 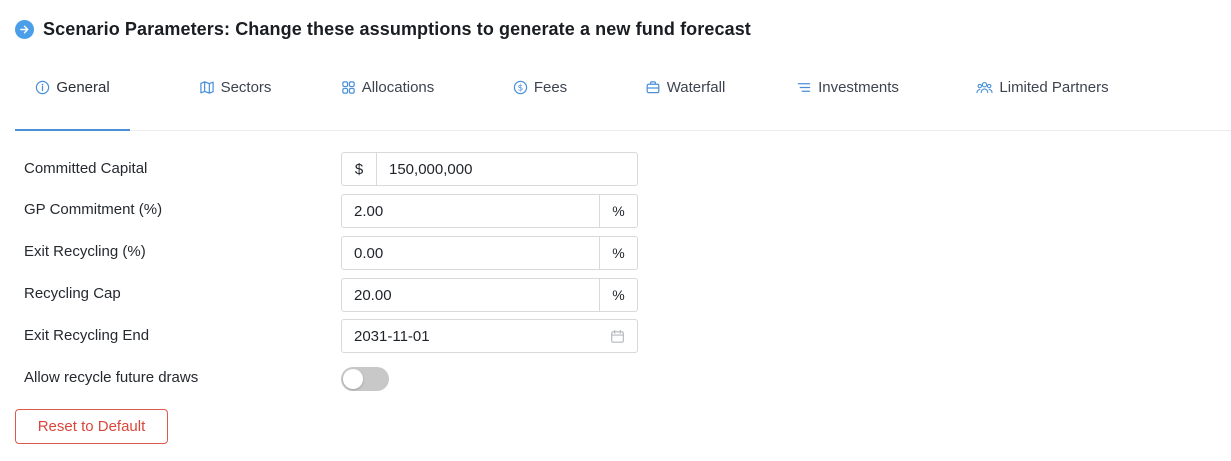 What do you see at coordinates (858, 87) in the screenshot?
I see `tab-label: Investments` at bounding box center [858, 87].